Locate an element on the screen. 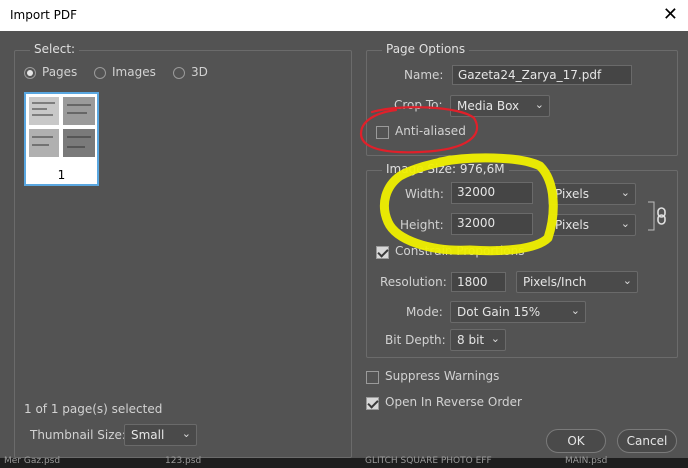  resolution-unit-select: Pixels/Inch ⌄ is located at coordinates (577, 282).